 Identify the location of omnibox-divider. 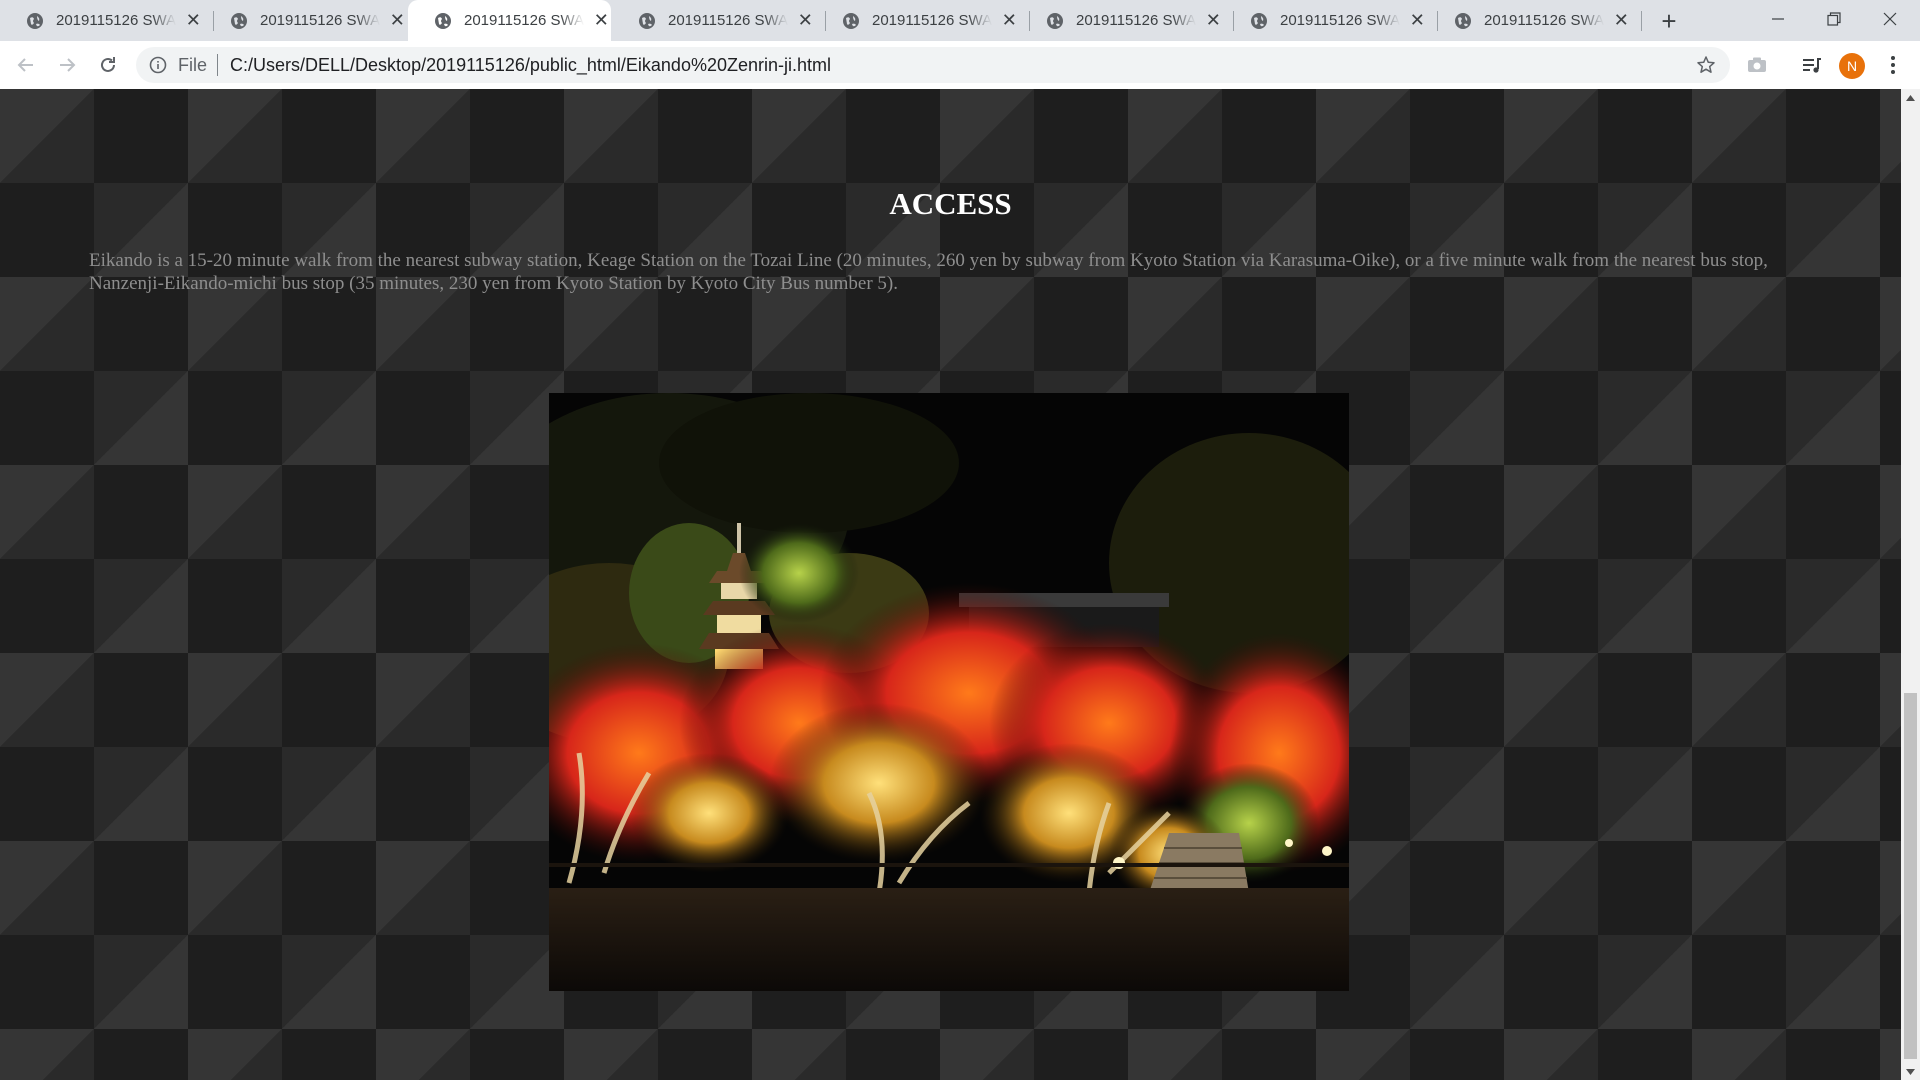
(218, 65).